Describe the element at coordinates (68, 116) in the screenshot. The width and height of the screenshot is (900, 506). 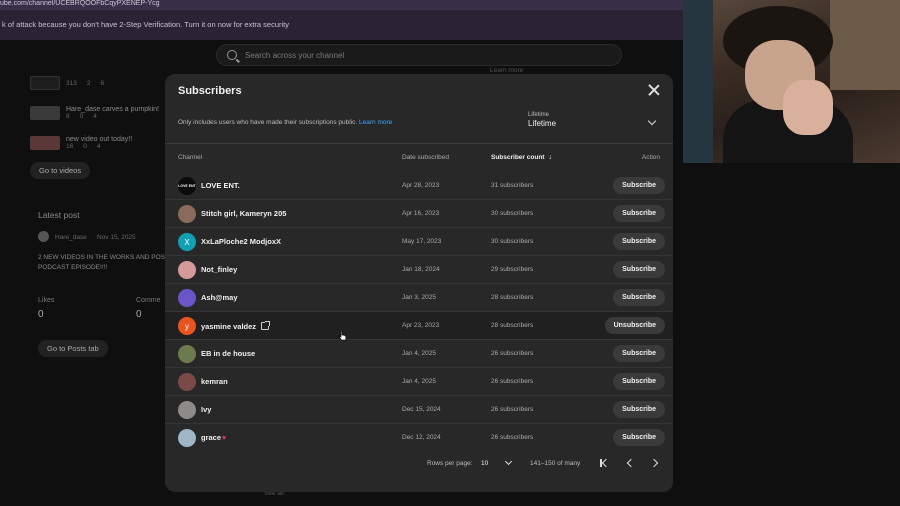
I see `view-count: 8` at that location.